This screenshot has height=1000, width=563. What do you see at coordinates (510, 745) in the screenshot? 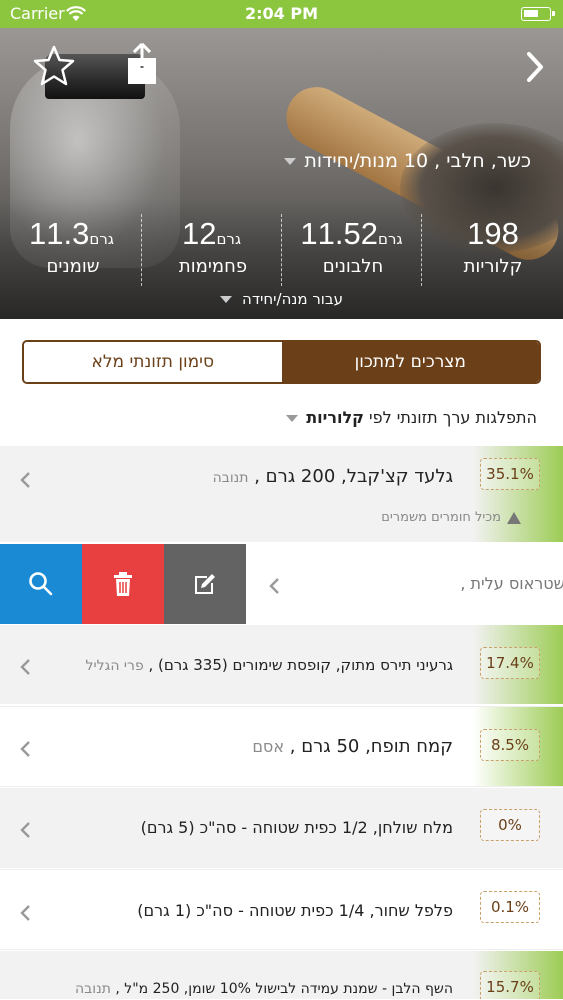
I see `percent-badge: 8.5%` at bounding box center [510, 745].